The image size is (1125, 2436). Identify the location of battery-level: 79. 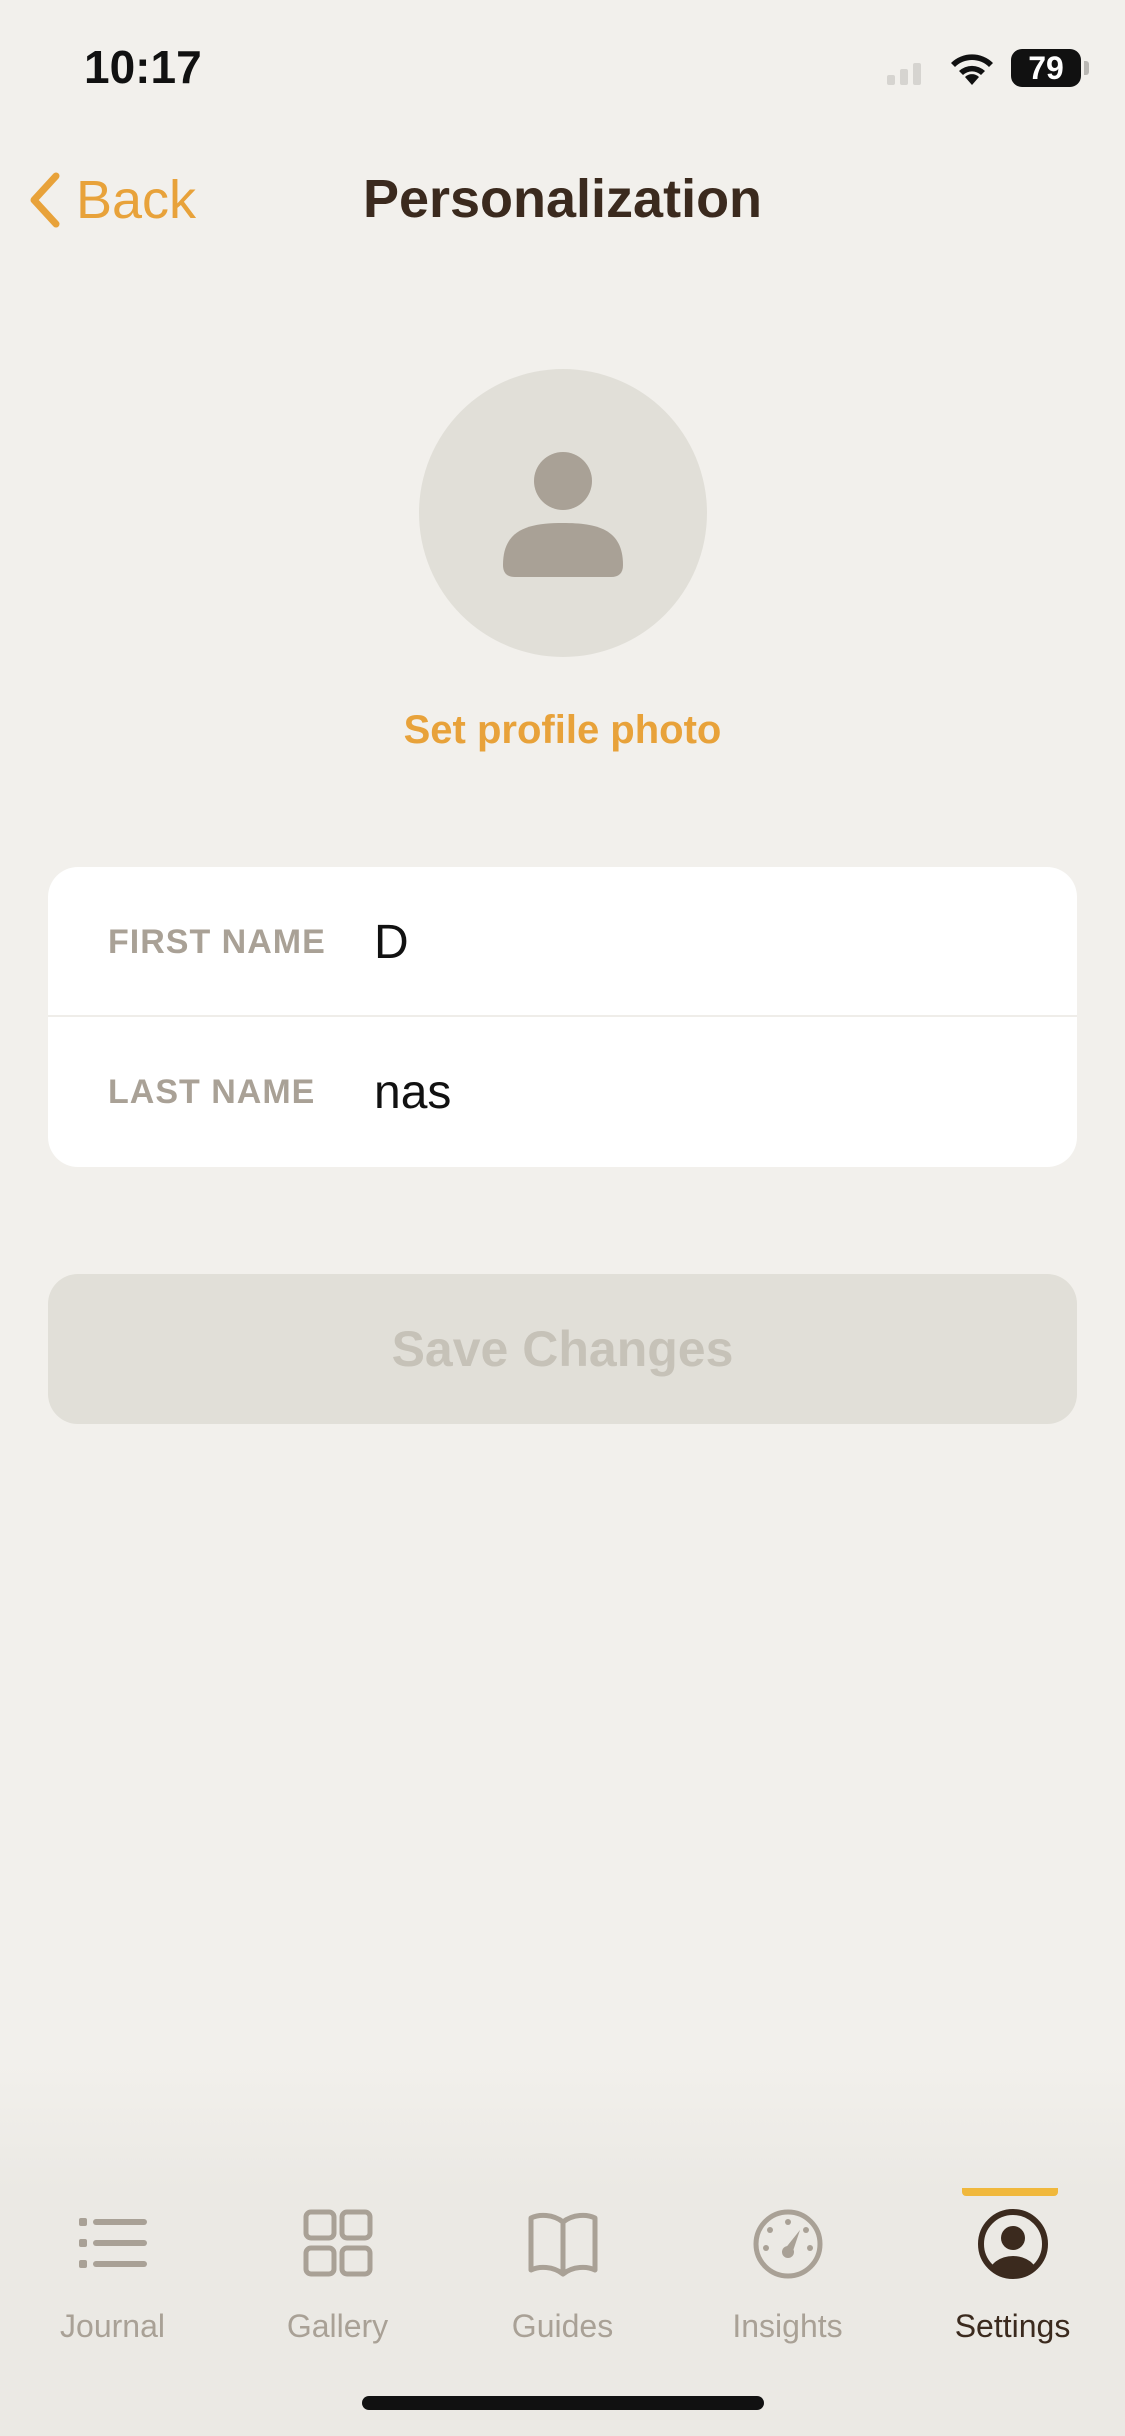
(1046, 67).